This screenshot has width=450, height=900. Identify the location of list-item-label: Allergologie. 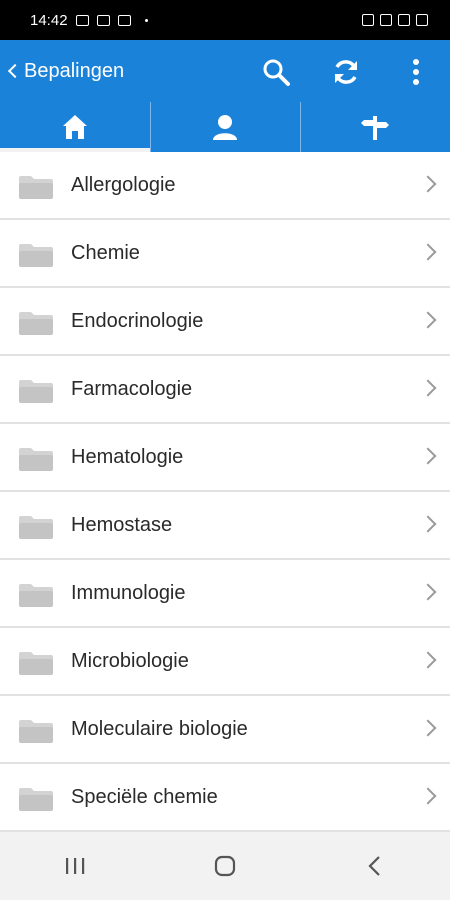
(123, 184).